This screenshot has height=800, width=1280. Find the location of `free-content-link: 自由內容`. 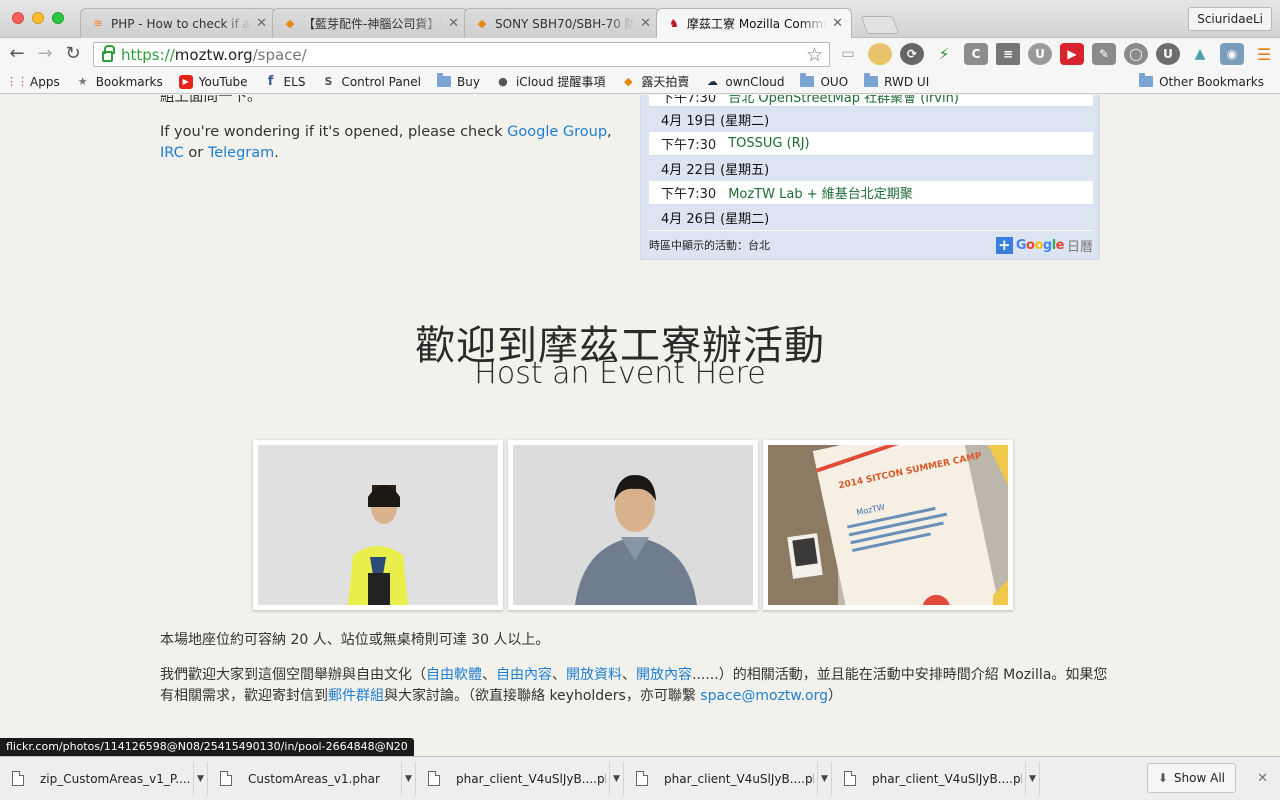

free-content-link: 自由內容 is located at coordinates (524, 675).